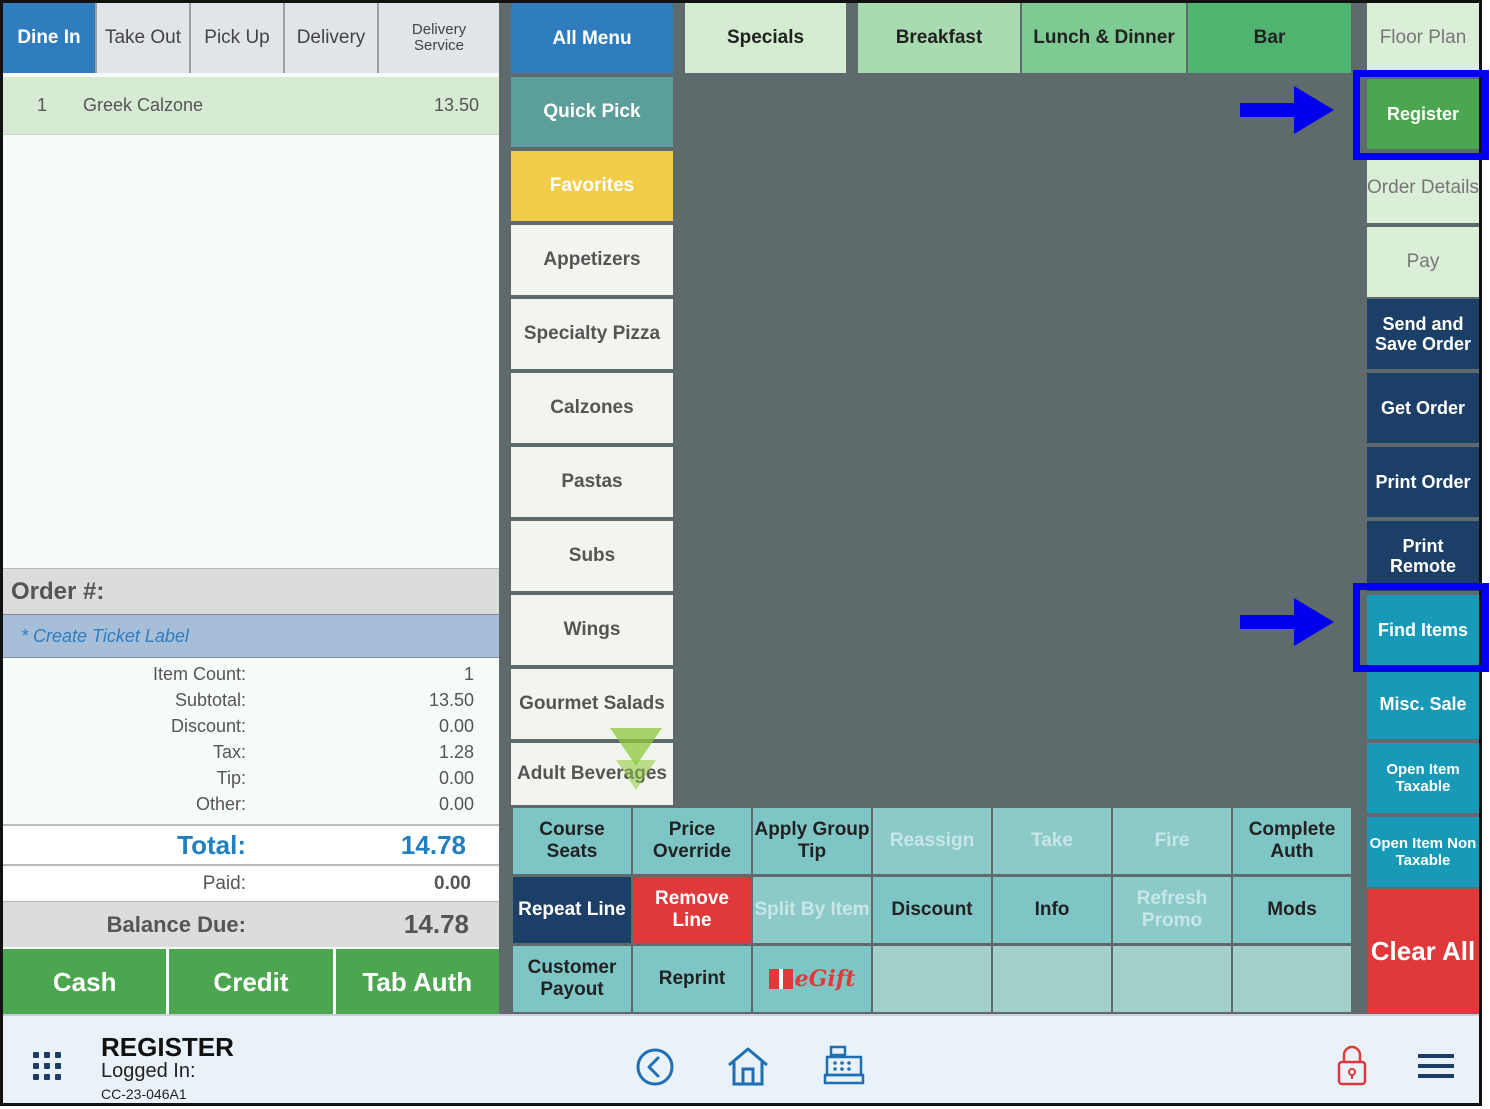 The height and width of the screenshot is (1109, 1490). Describe the element at coordinates (456, 751) in the screenshot. I see `tax-value: 1.28` at that location.